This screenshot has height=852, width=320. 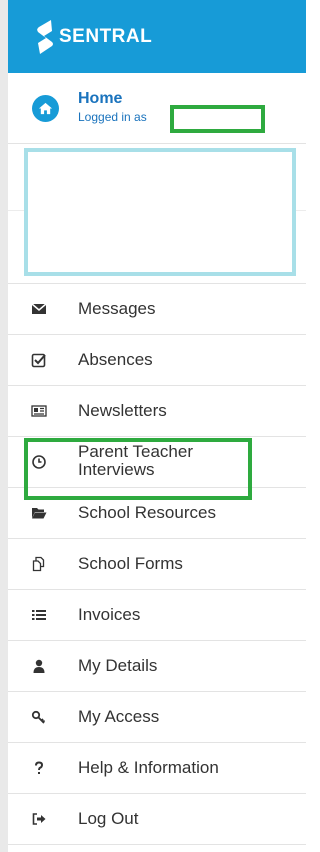 I want to click on sidebar-item-help-information: Help & Information, so click(x=157, y=768).